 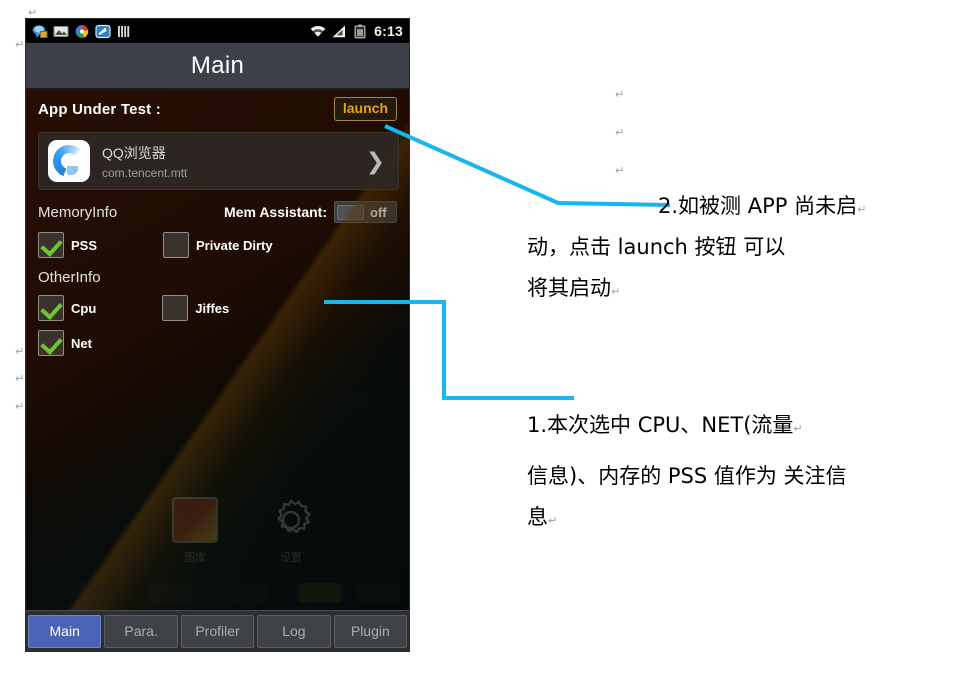 What do you see at coordinates (360, 31) in the screenshot?
I see `battery-icon` at bounding box center [360, 31].